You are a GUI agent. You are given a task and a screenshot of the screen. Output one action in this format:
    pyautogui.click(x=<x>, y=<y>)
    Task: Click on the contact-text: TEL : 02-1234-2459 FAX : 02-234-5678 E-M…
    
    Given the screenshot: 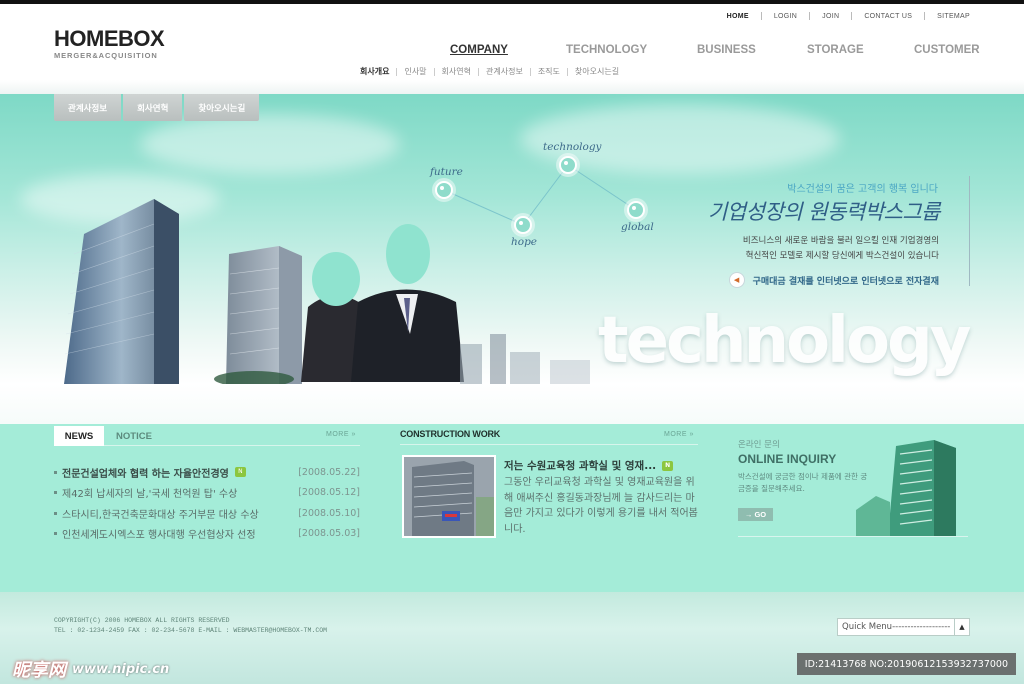 What is the action you would take?
    pyautogui.click(x=191, y=630)
    